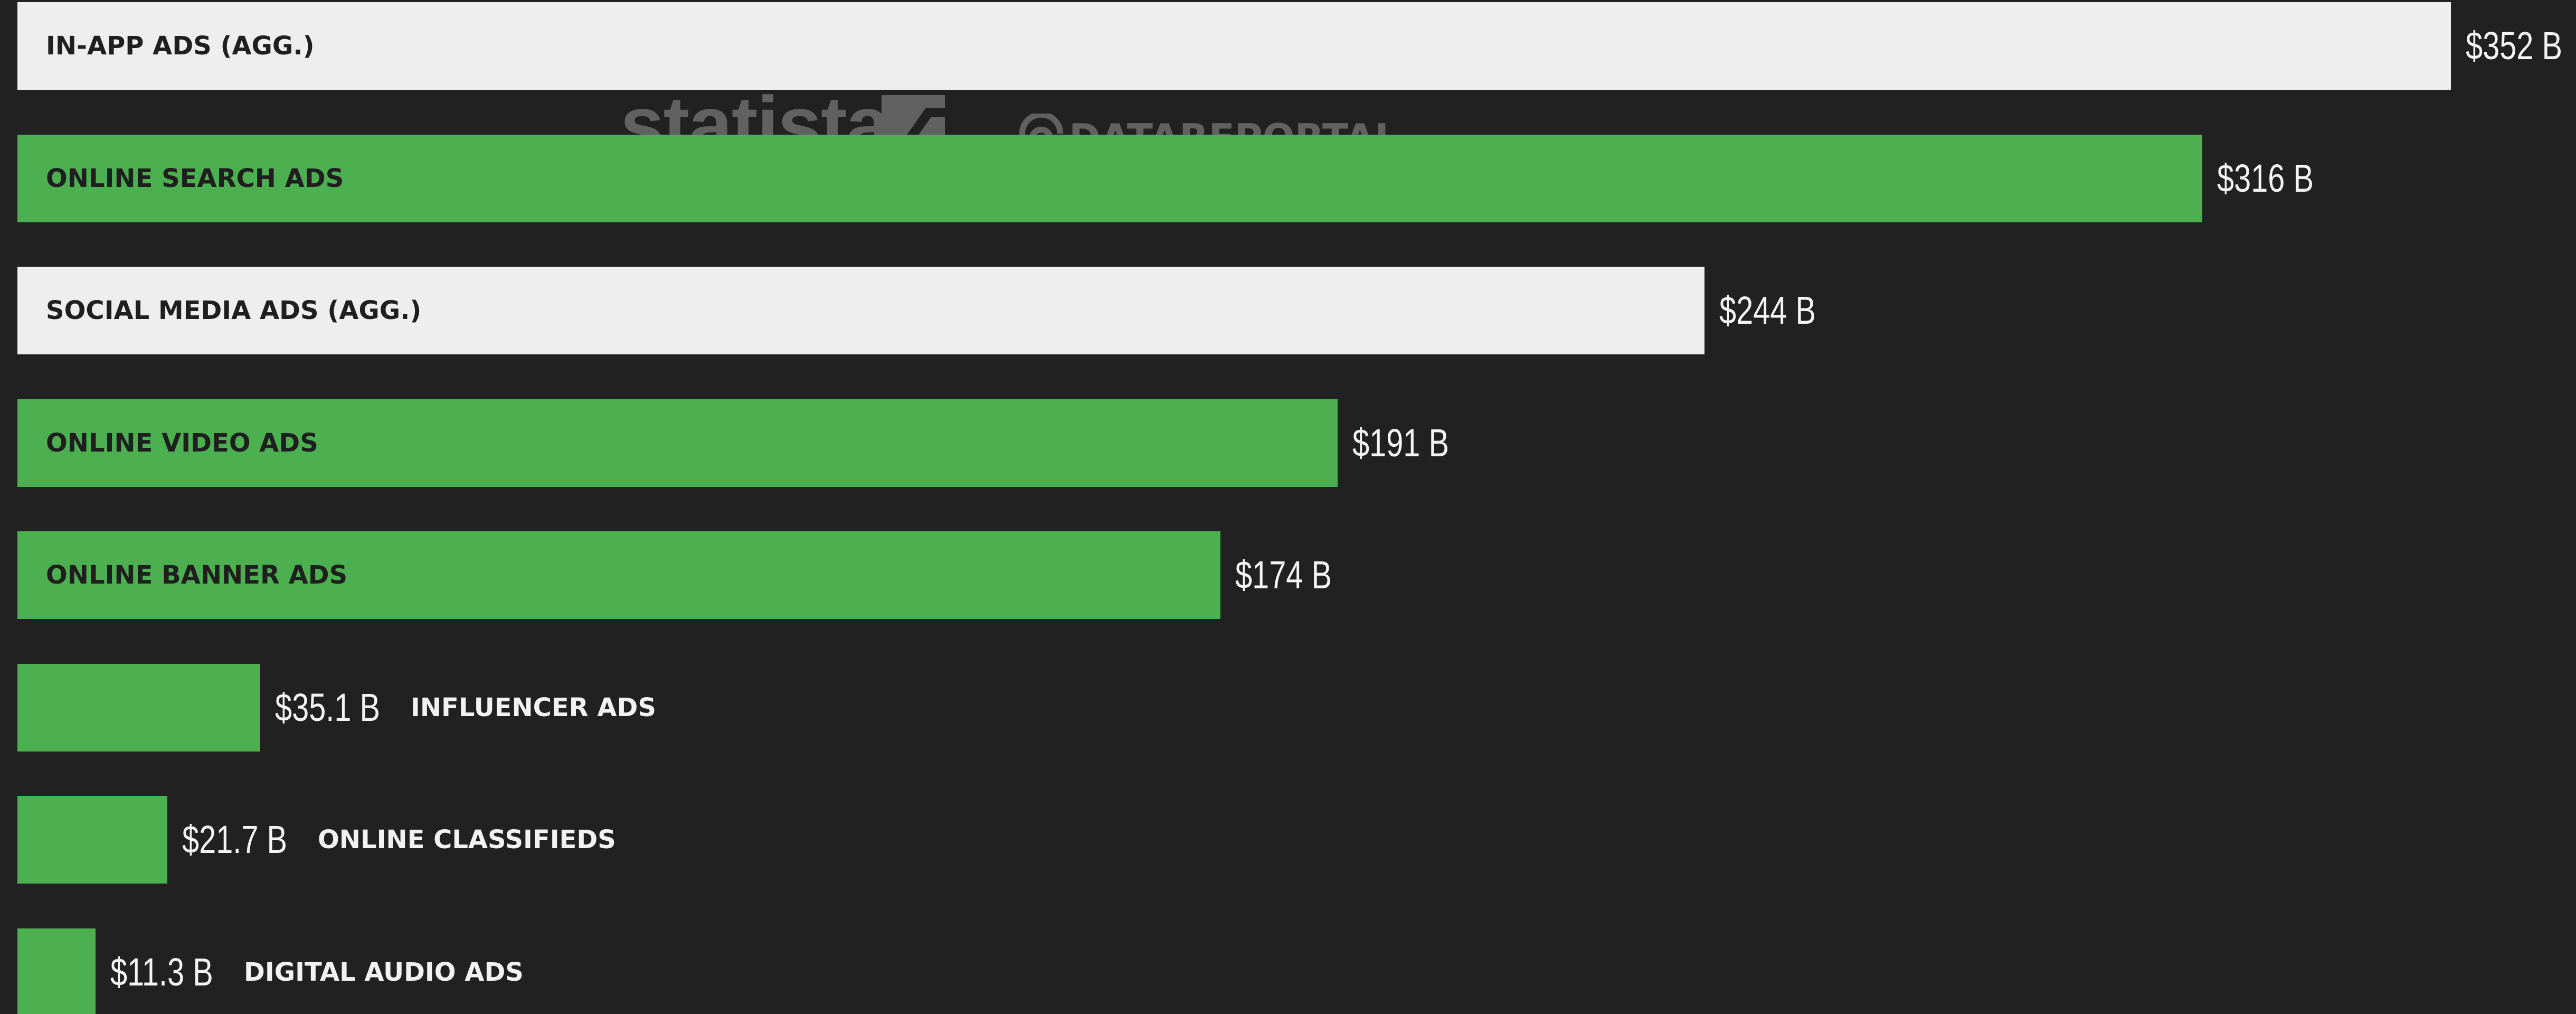 This screenshot has height=1014, width=2576. What do you see at coordinates (195, 178) in the screenshot?
I see `category-label-online-search-ads: ONLINE SEARCH ADS` at bounding box center [195, 178].